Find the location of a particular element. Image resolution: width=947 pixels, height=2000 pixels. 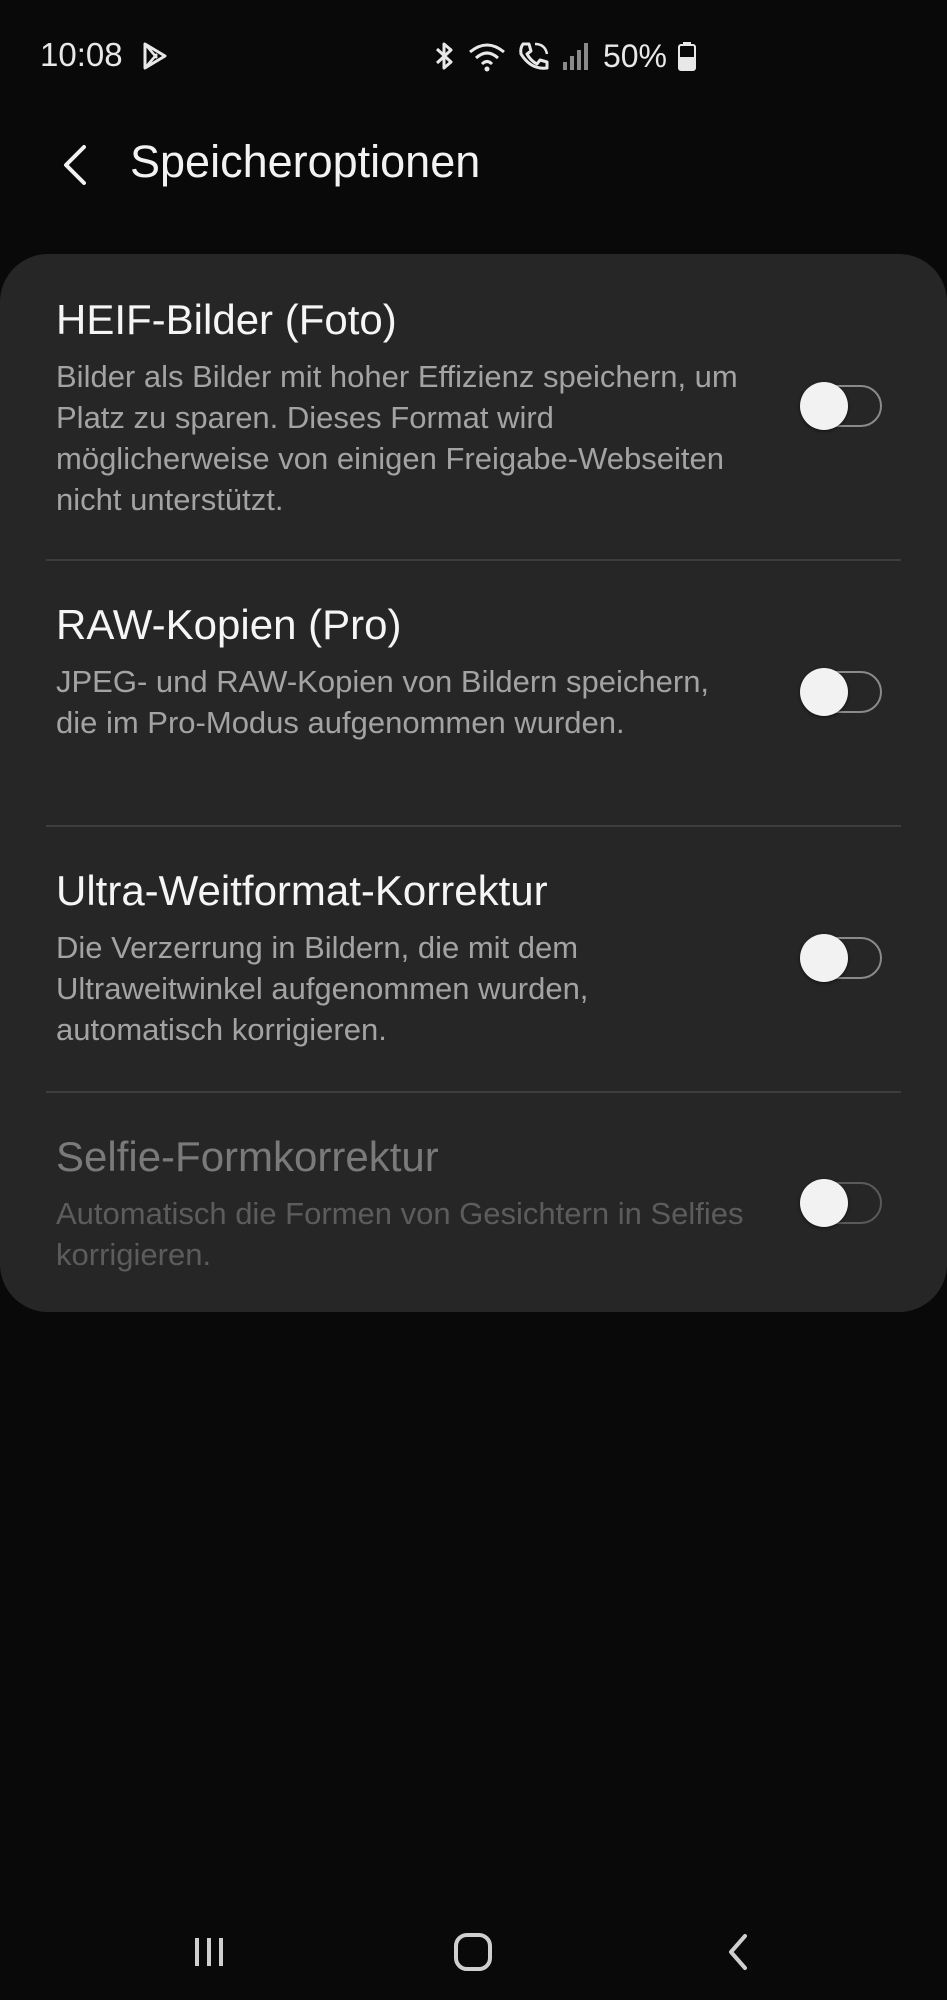

battery-icon is located at coordinates (687, 56).